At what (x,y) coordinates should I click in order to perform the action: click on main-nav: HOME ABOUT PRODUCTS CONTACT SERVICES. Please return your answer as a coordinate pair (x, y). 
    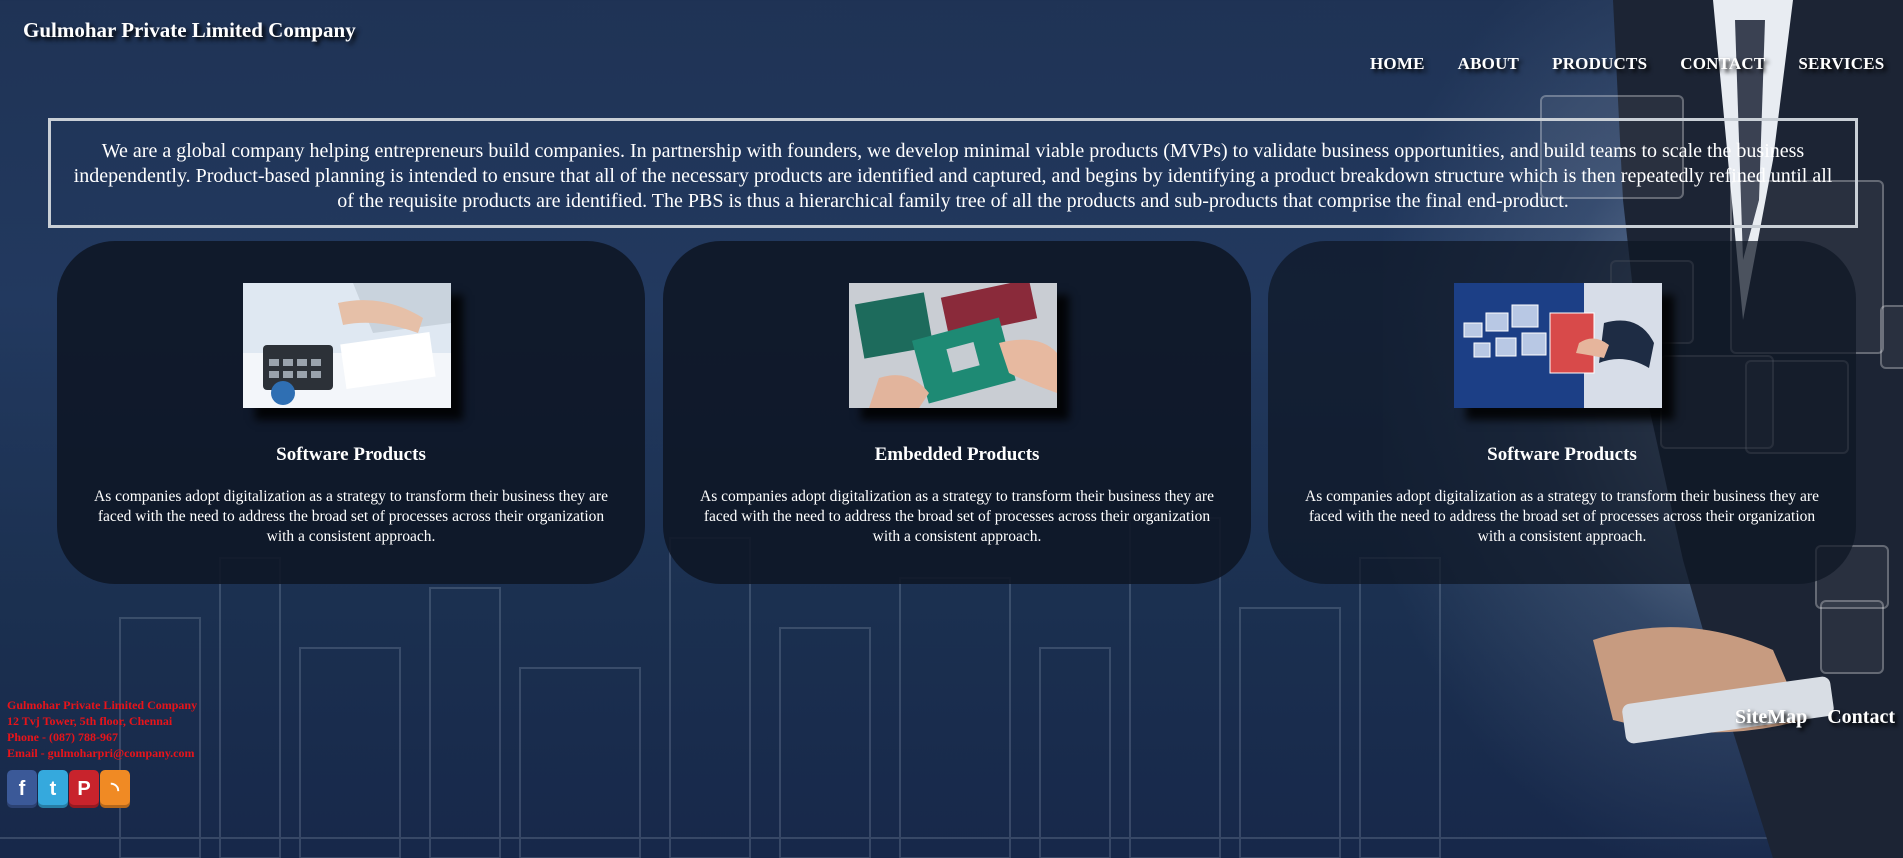
    Looking at the image, I should click on (1627, 64).